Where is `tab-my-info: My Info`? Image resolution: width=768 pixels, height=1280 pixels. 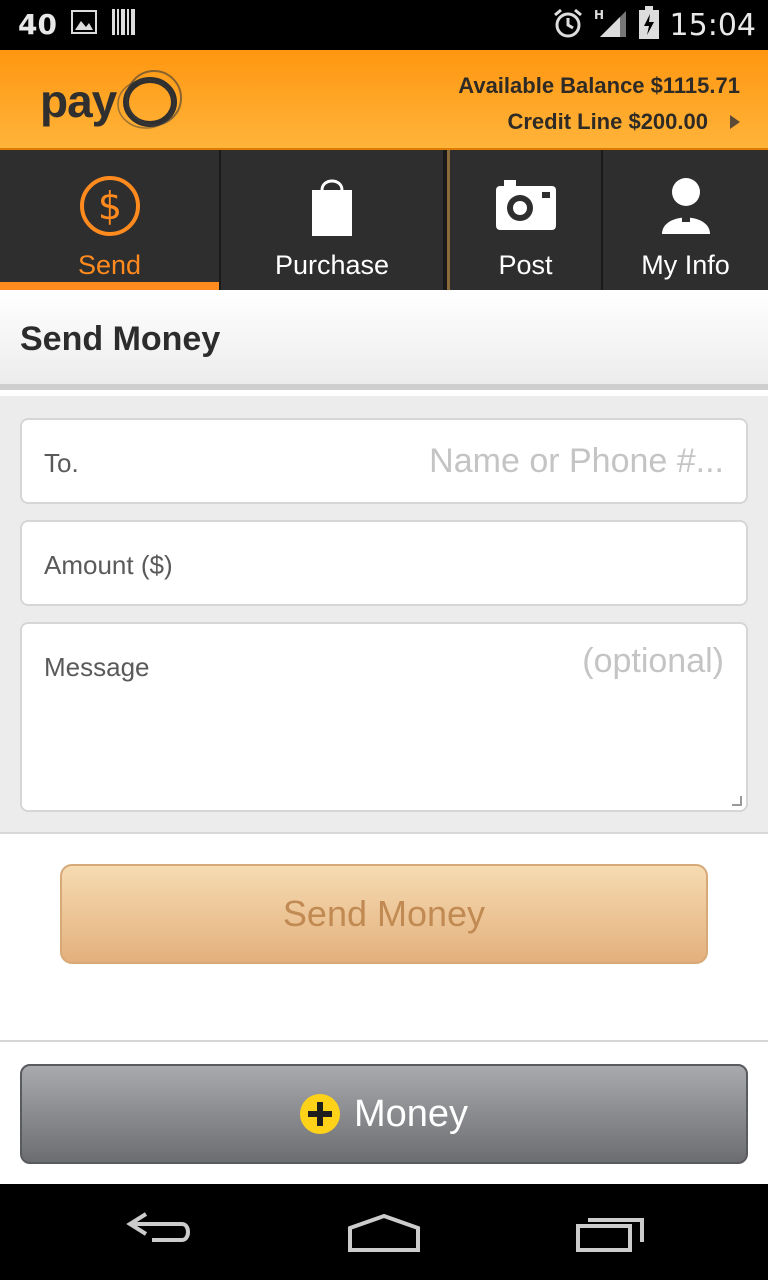
tab-my-info: My Info is located at coordinates (685, 220).